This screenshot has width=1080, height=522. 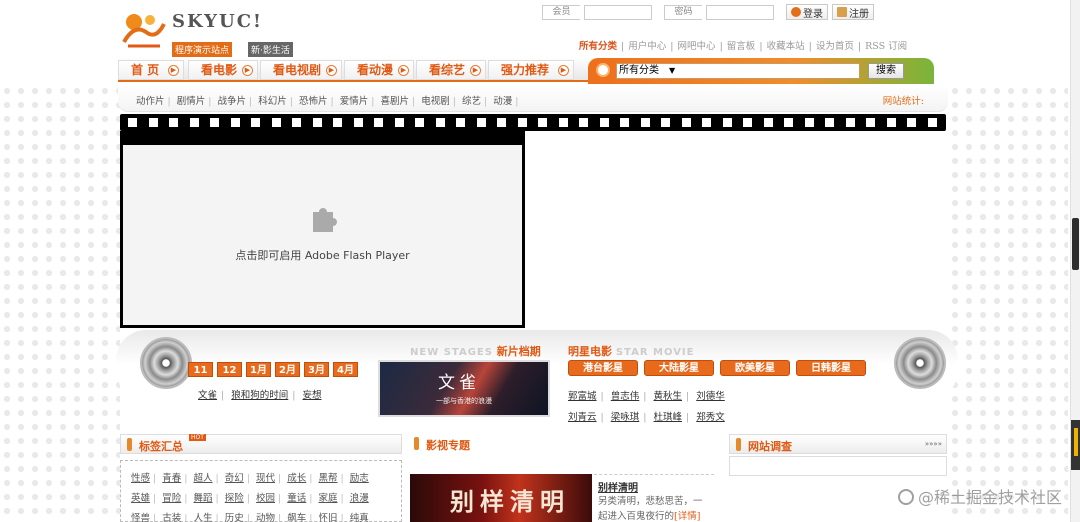 What do you see at coordinates (203, 478) in the screenshot?
I see `tag-link: 超人` at bounding box center [203, 478].